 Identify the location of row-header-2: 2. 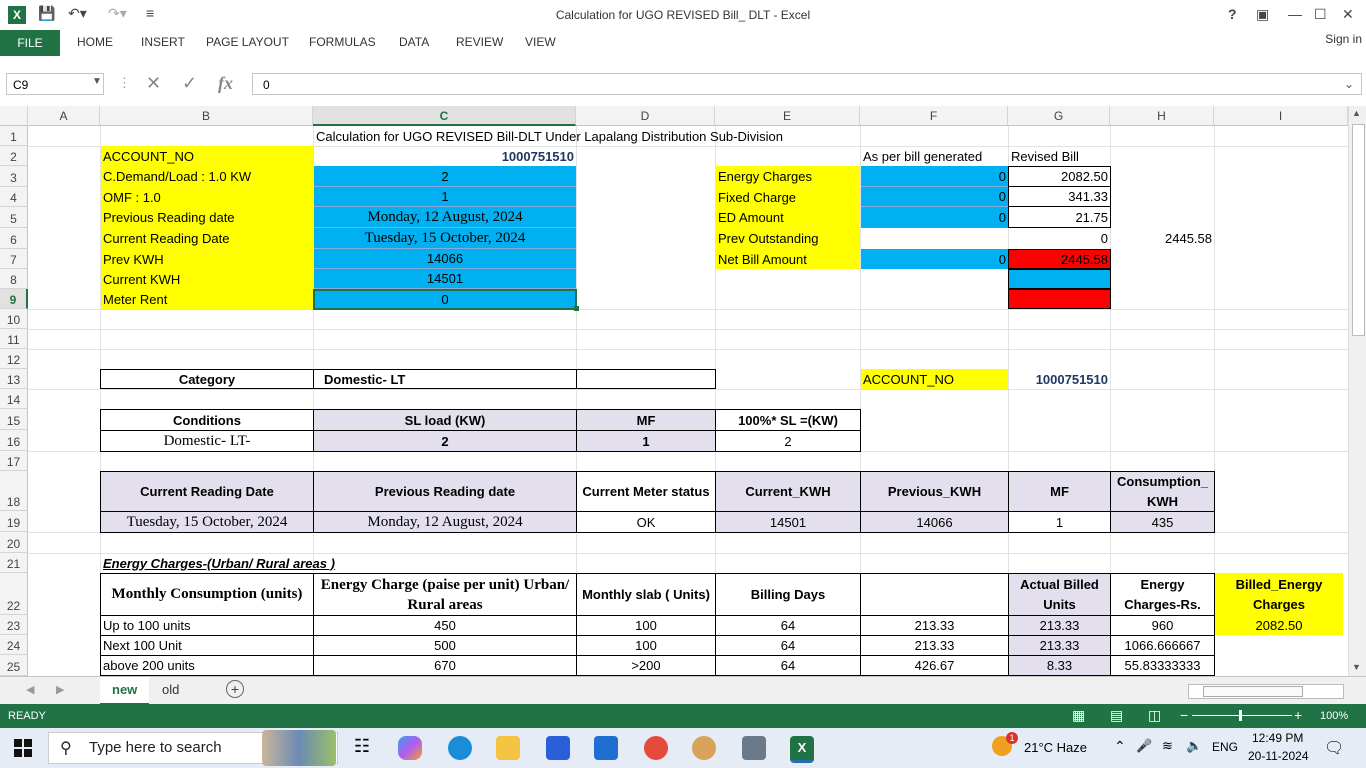
(14, 156).